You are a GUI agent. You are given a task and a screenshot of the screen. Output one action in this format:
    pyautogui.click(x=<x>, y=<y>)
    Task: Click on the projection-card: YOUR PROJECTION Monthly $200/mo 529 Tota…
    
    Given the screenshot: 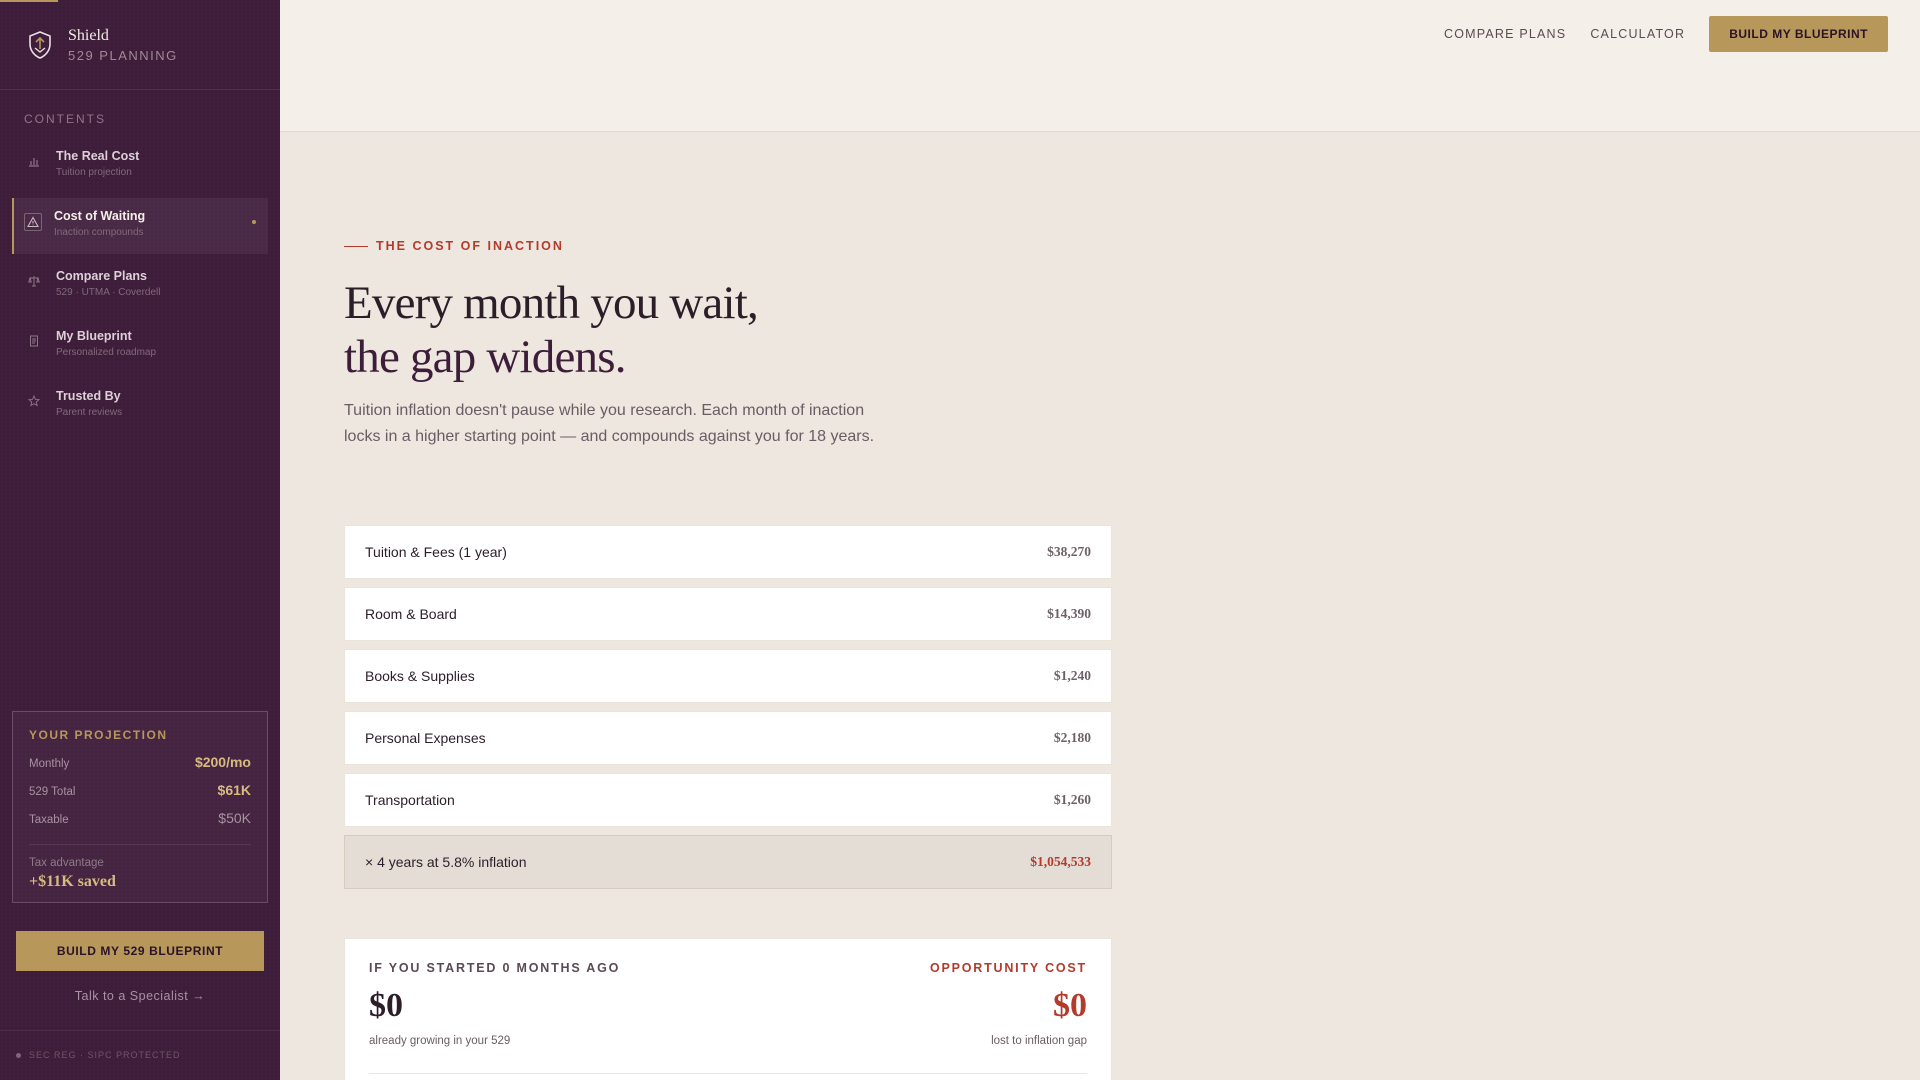 What is the action you would take?
    pyautogui.click(x=140, y=807)
    